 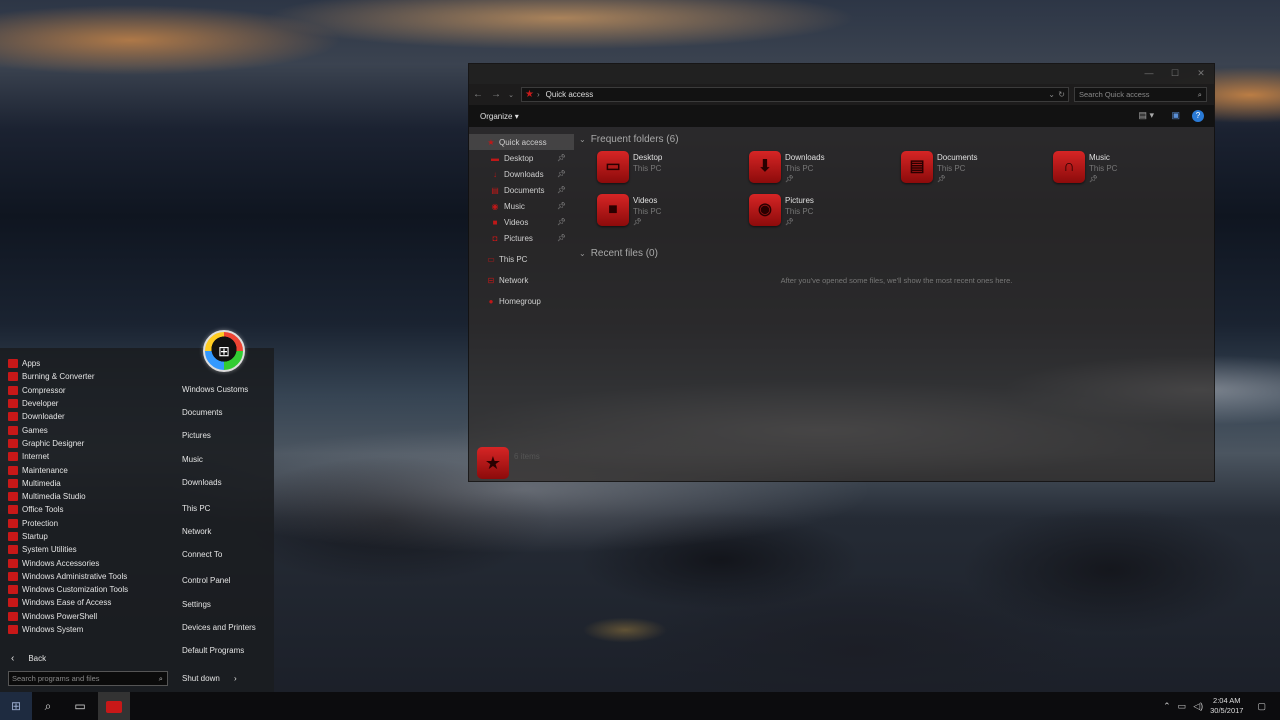 What do you see at coordinates (68, 363) in the screenshot?
I see `program-folder-apps: Apps` at bounding box center [68, 363].